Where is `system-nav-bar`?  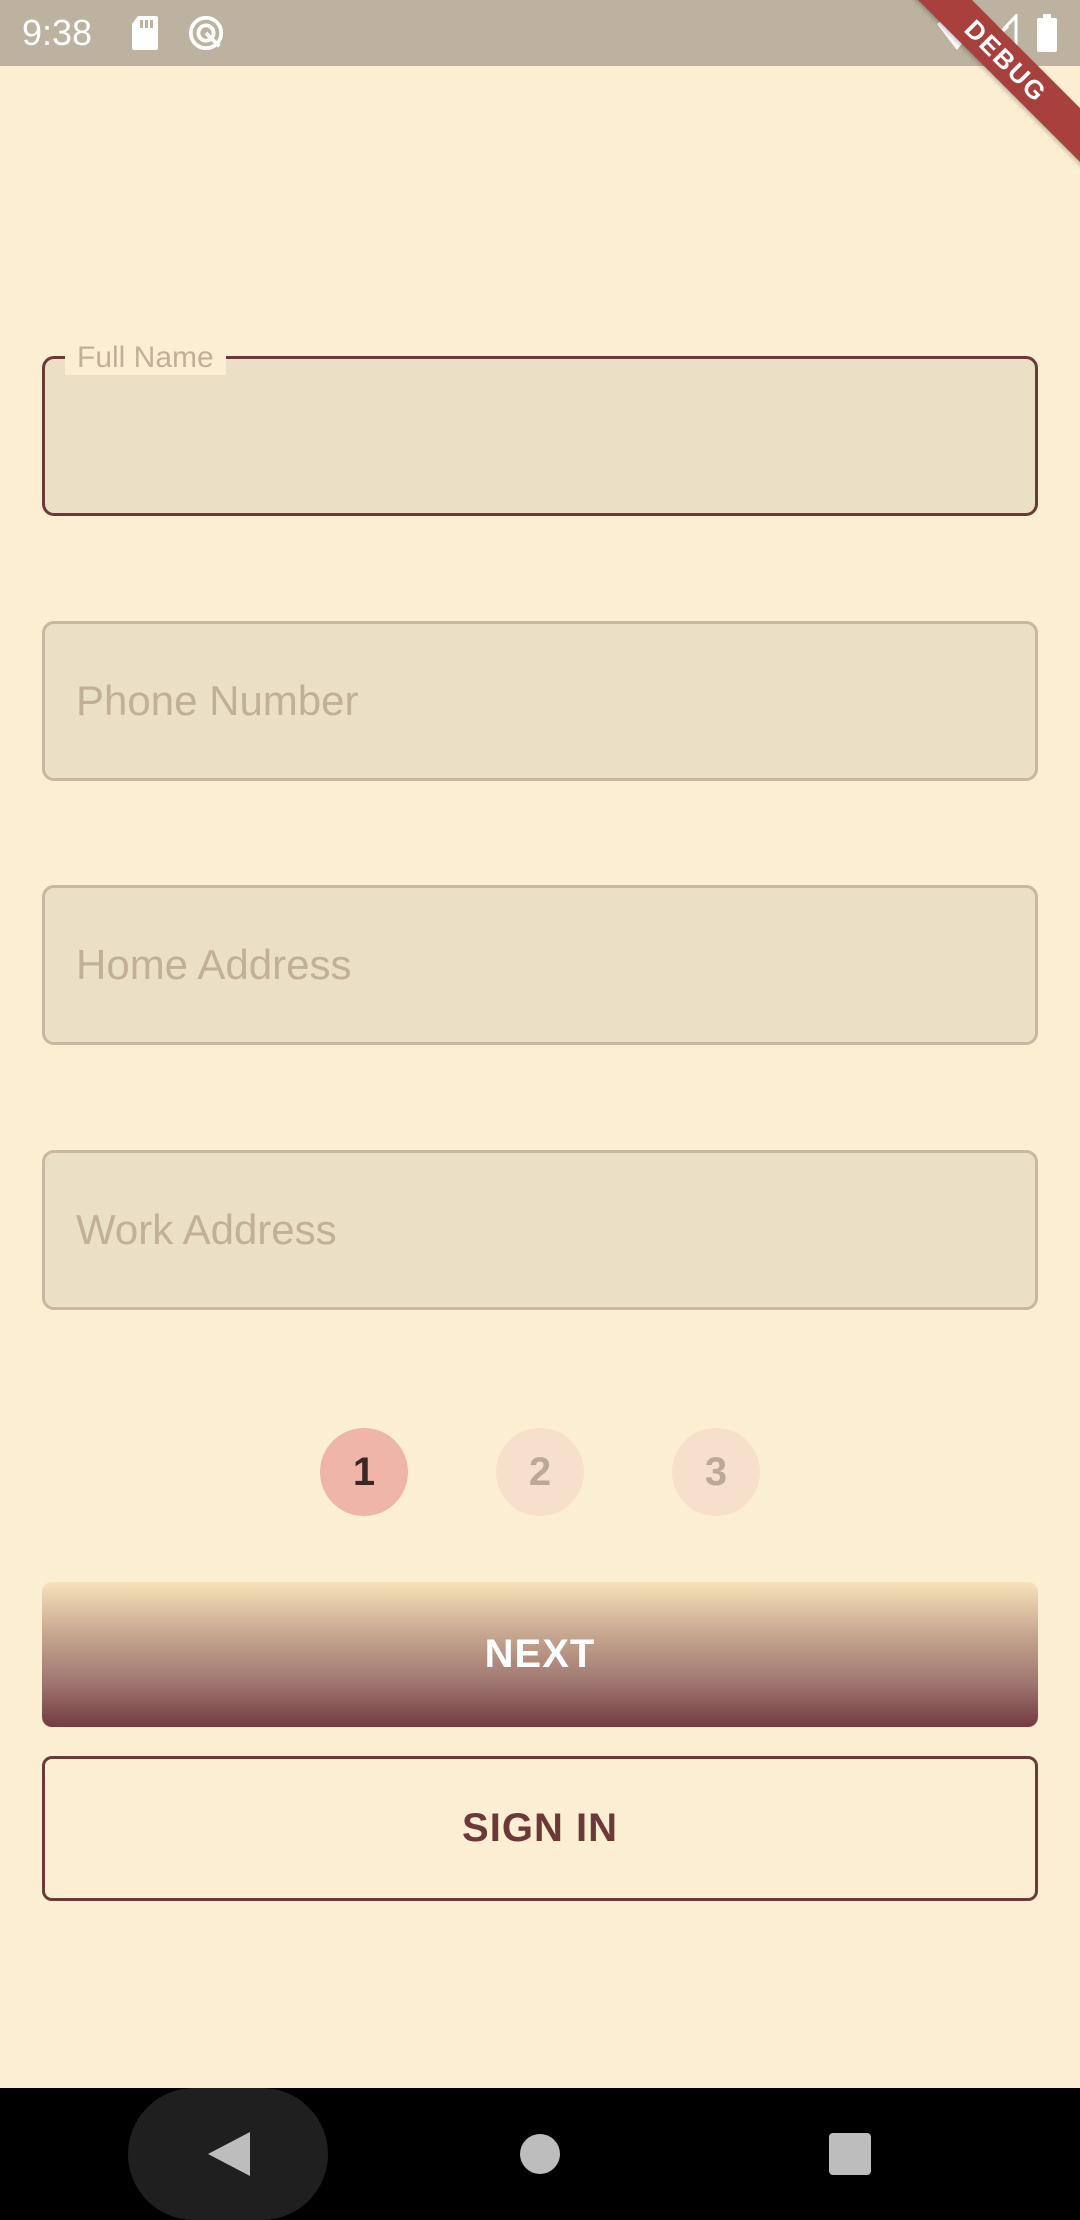 system-nav-bar is located at coordinates (540, 2154).